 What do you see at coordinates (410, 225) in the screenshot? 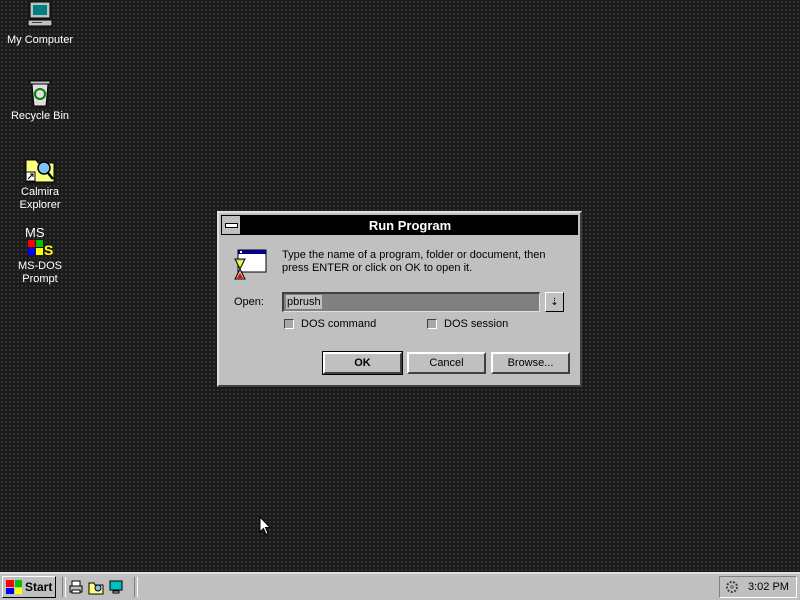
I see `dialog-title: Run Program` at bounding box center [410, 225].